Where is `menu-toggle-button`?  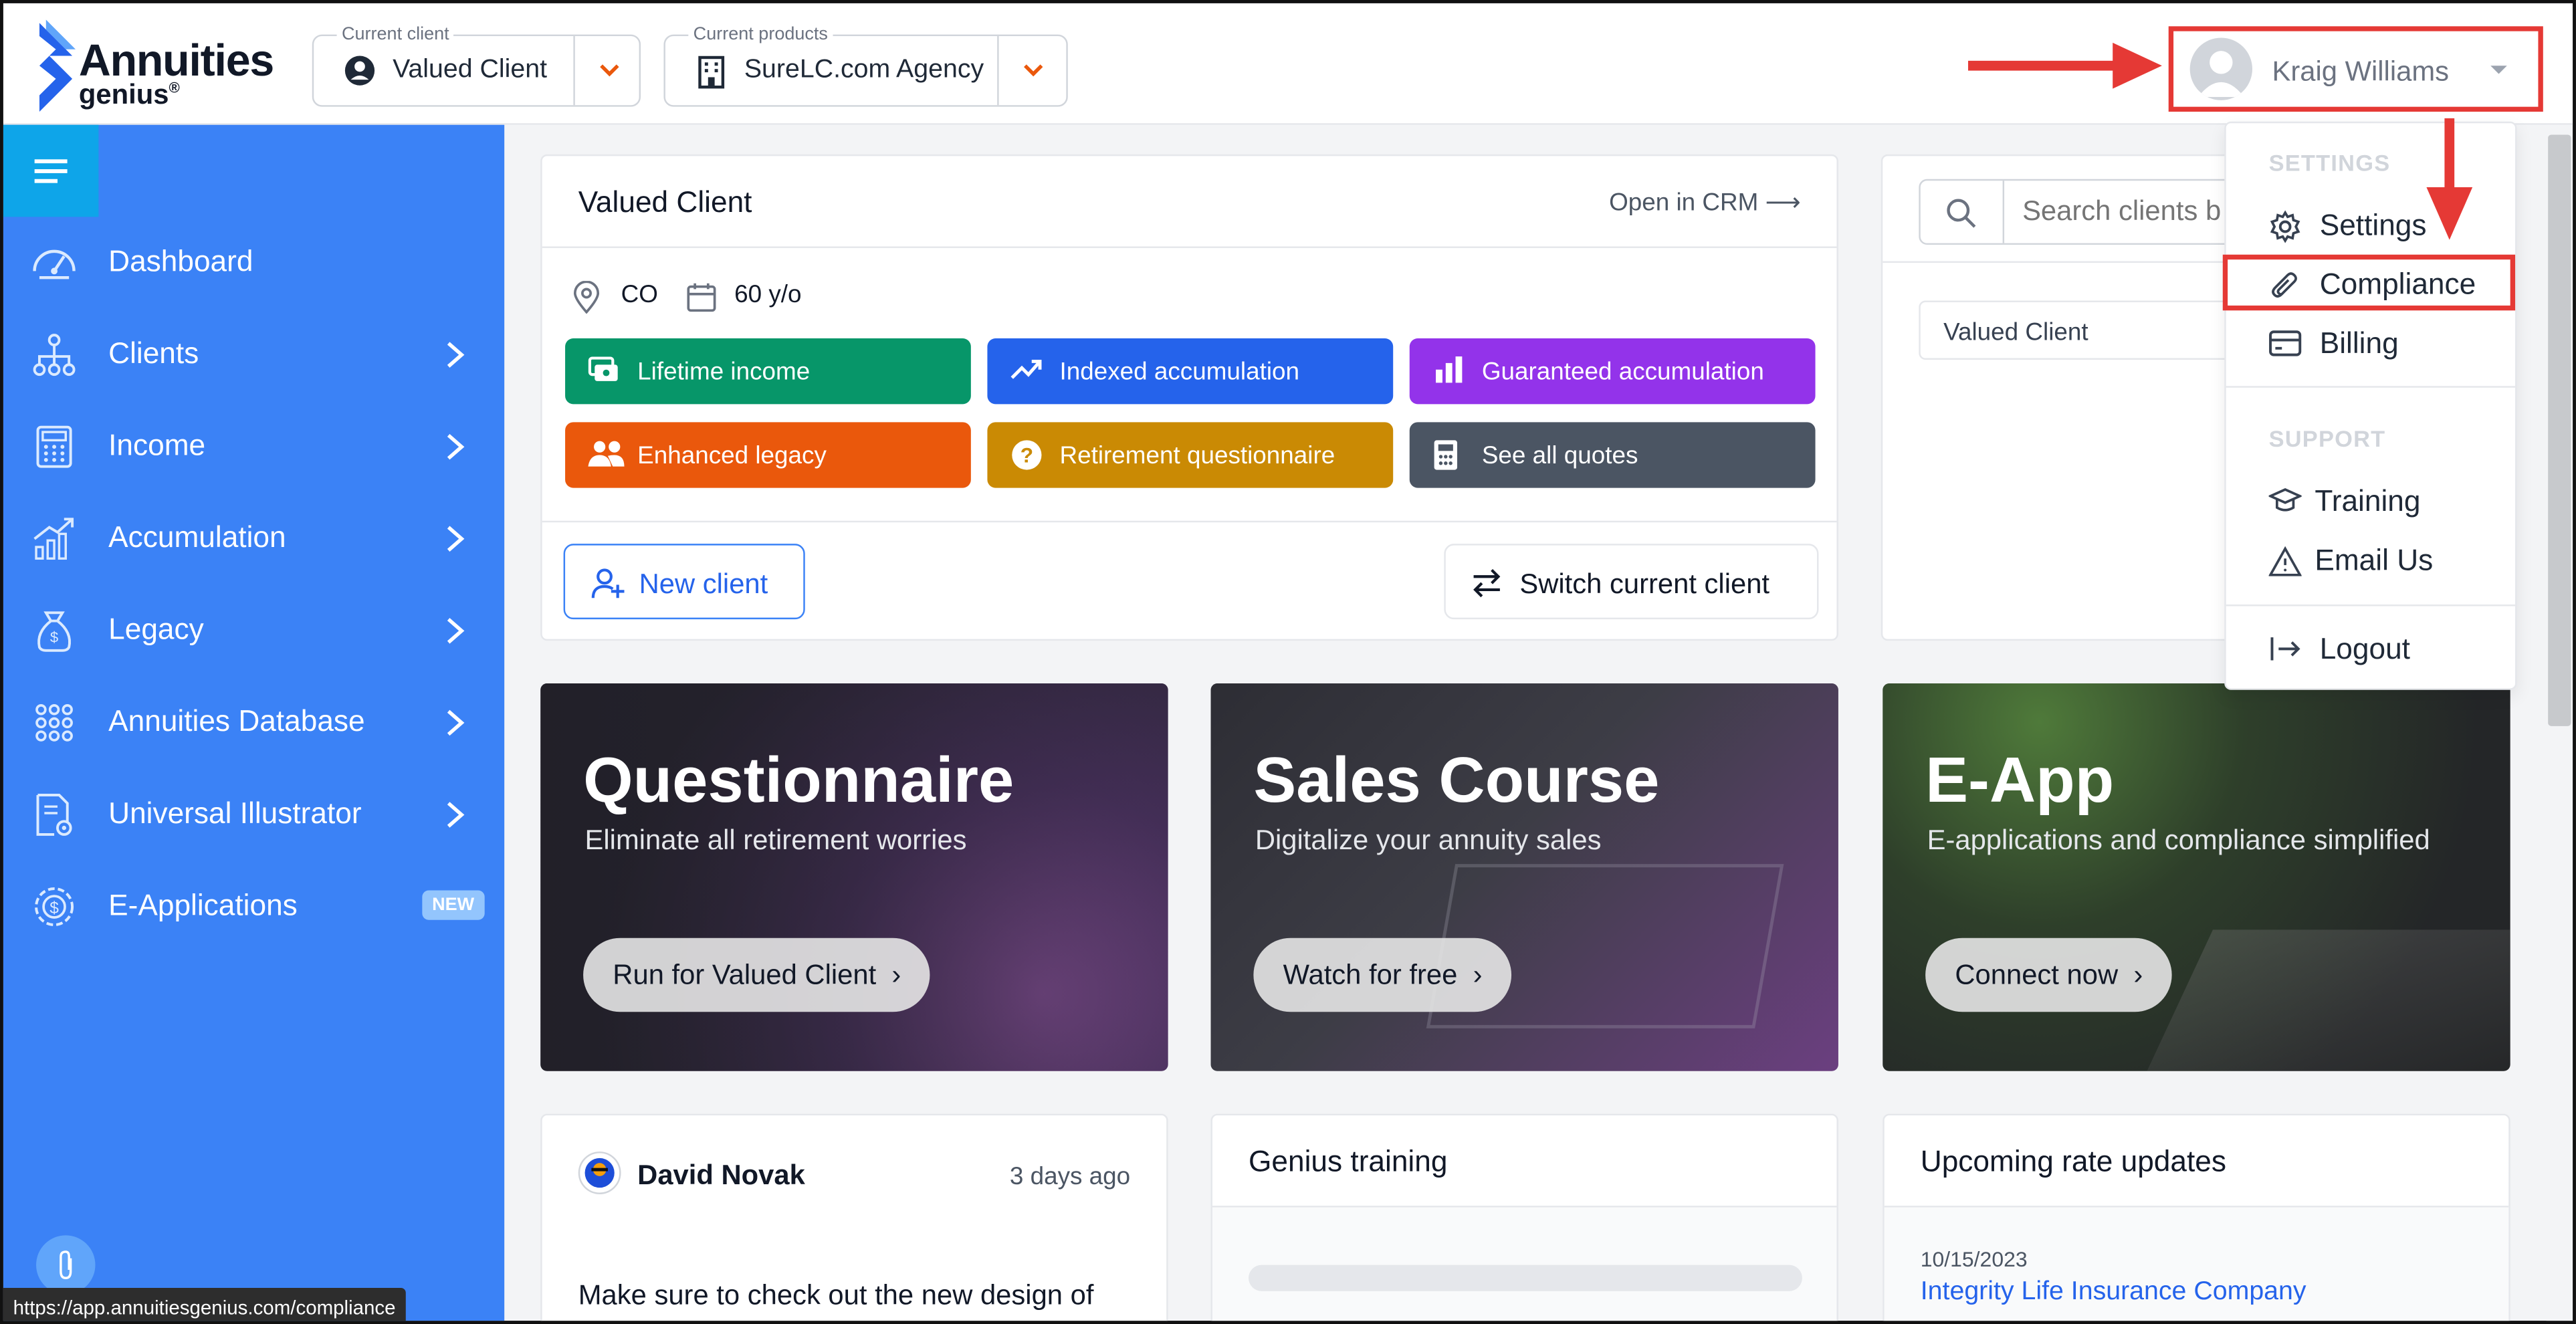 menu-toggle-button is located at coordinates (51, 170).